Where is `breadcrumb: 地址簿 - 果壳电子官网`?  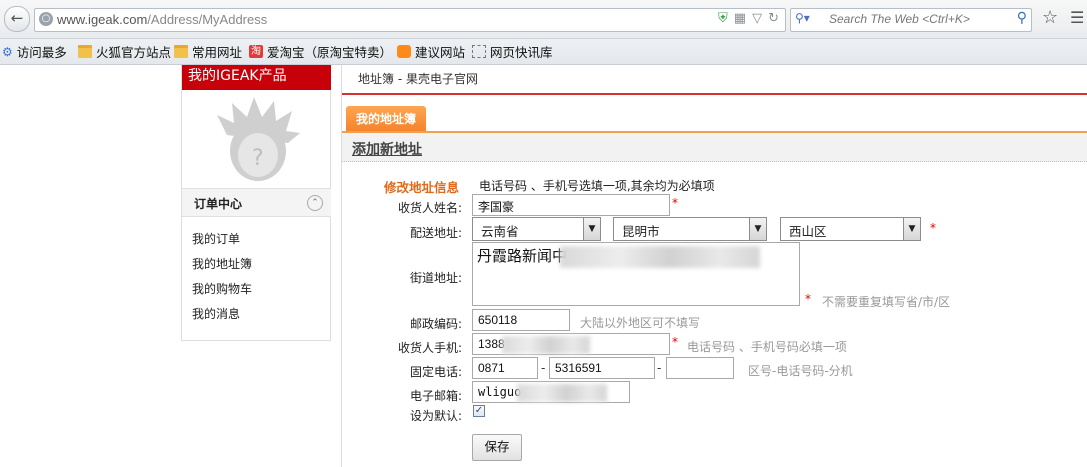
breadcrumb: 地址簿 - 果壳电子官网 is located at coordinates (418, 79).